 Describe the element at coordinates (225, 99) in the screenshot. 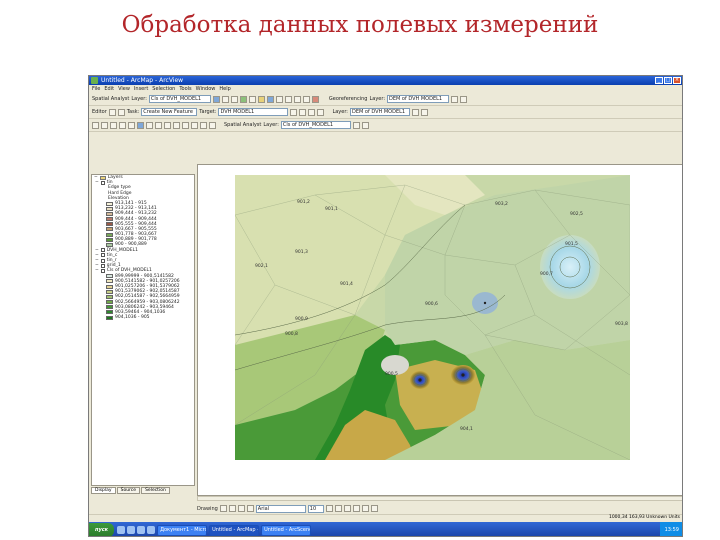

I see `contour-icon` at that location.